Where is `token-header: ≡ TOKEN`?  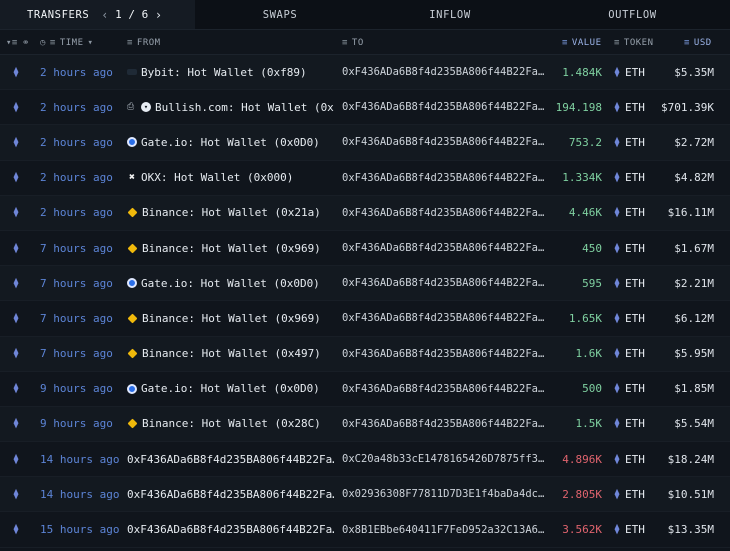 token-header: ≡ TOKEN is located at coordinates (634, 42).